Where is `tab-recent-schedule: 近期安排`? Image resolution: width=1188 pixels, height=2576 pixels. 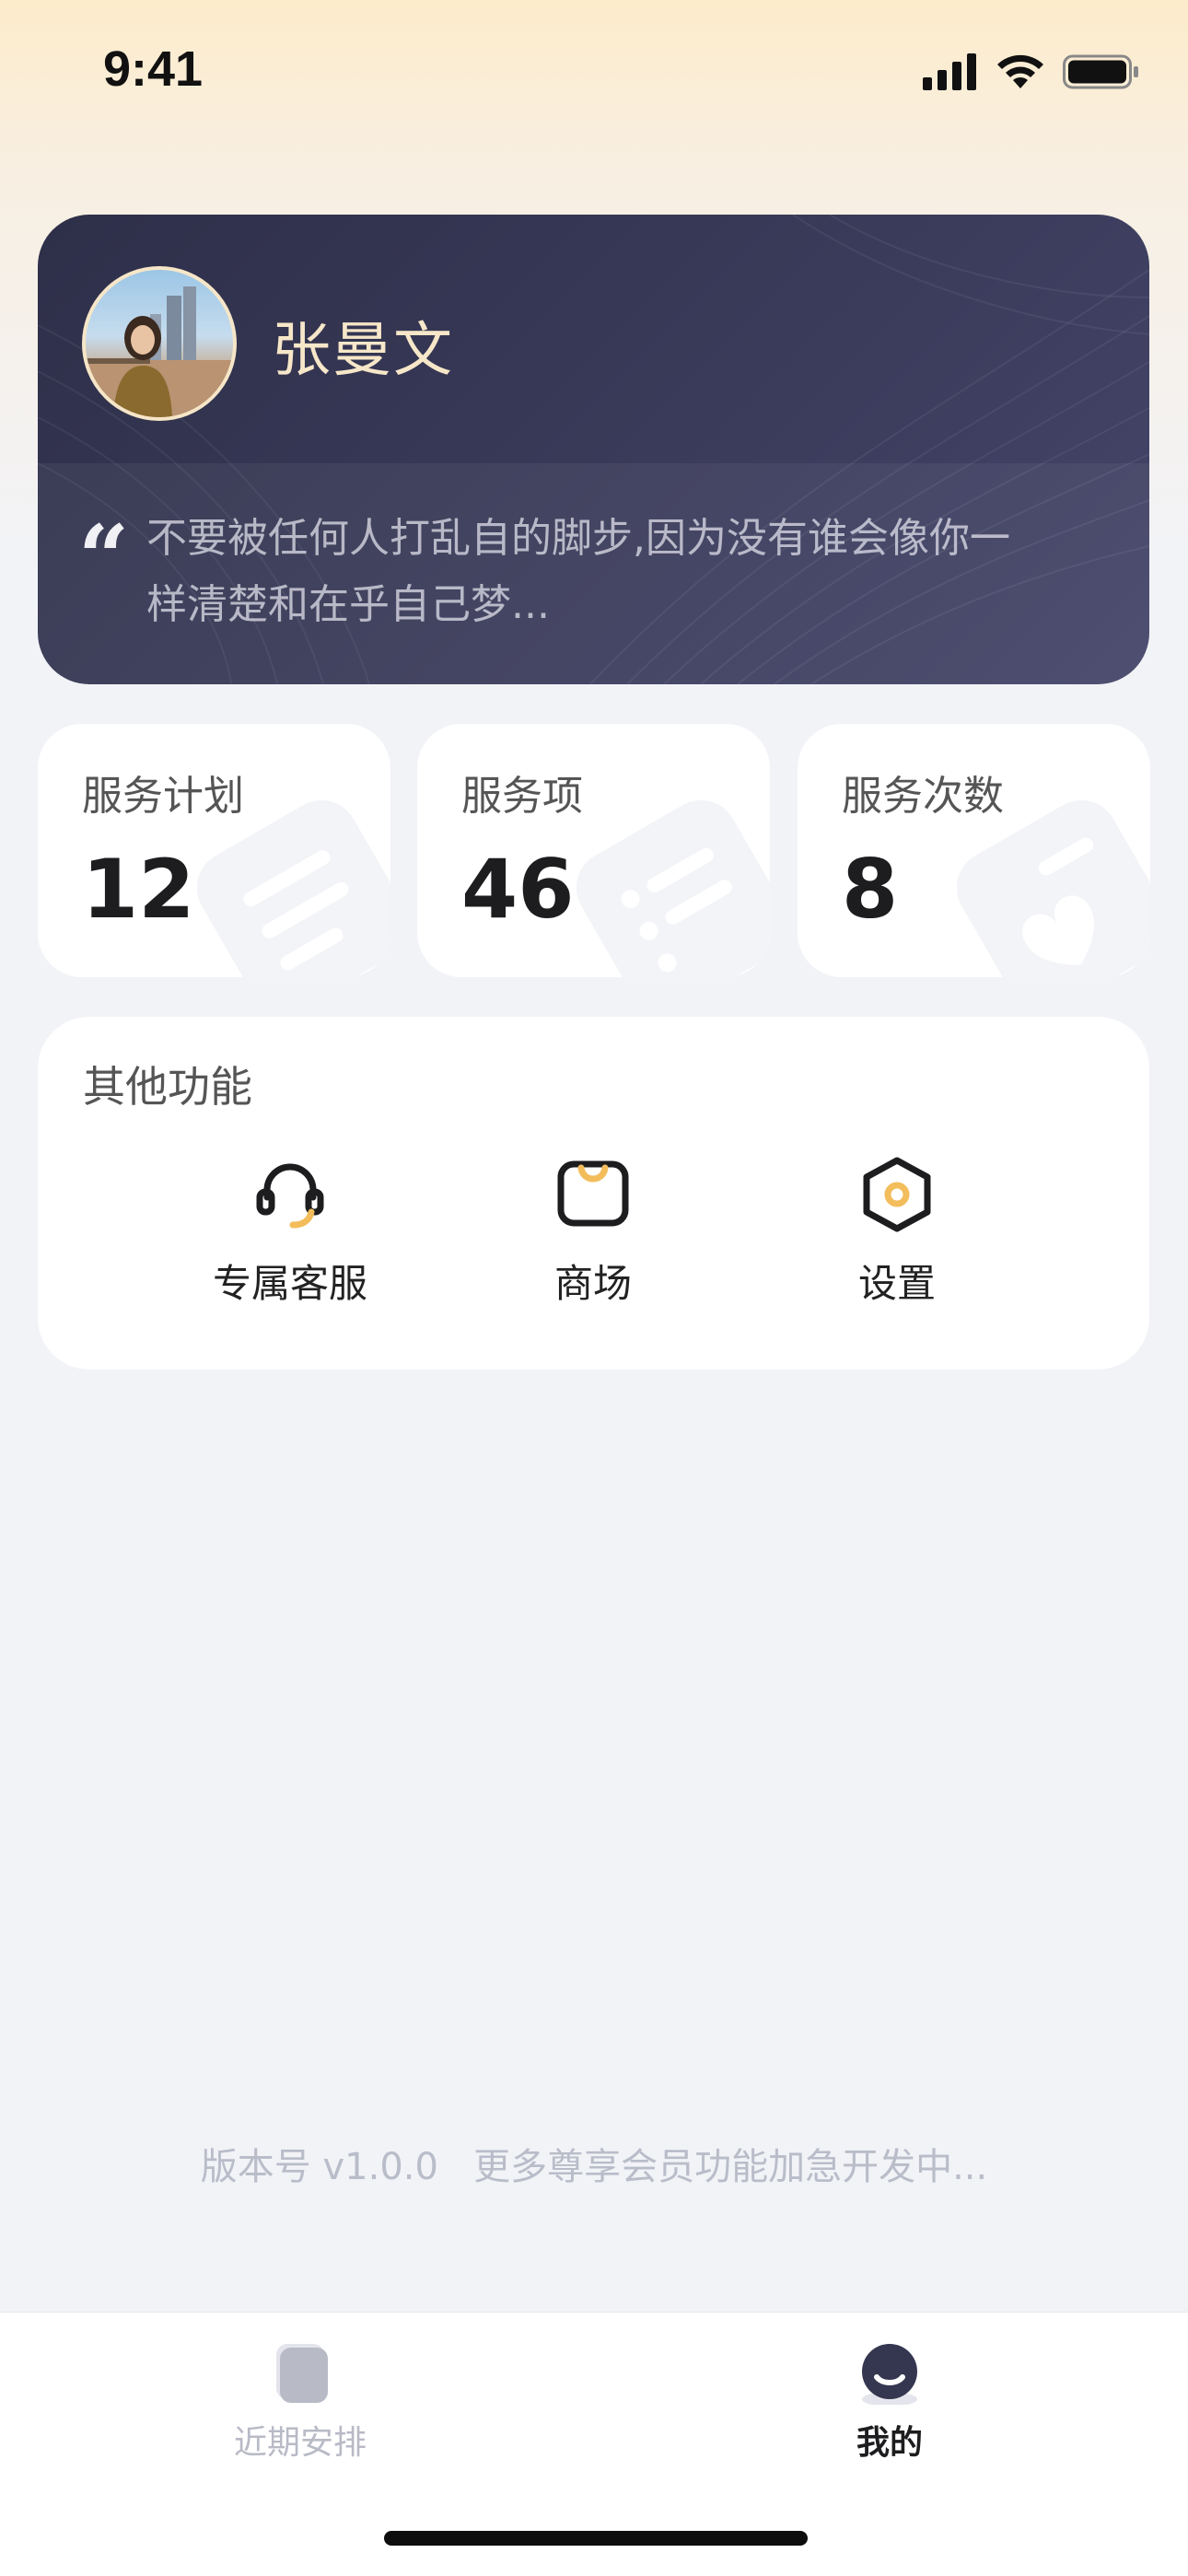 tab-recent-schedule: 近期安排 is located at coordinates (300, 2402).